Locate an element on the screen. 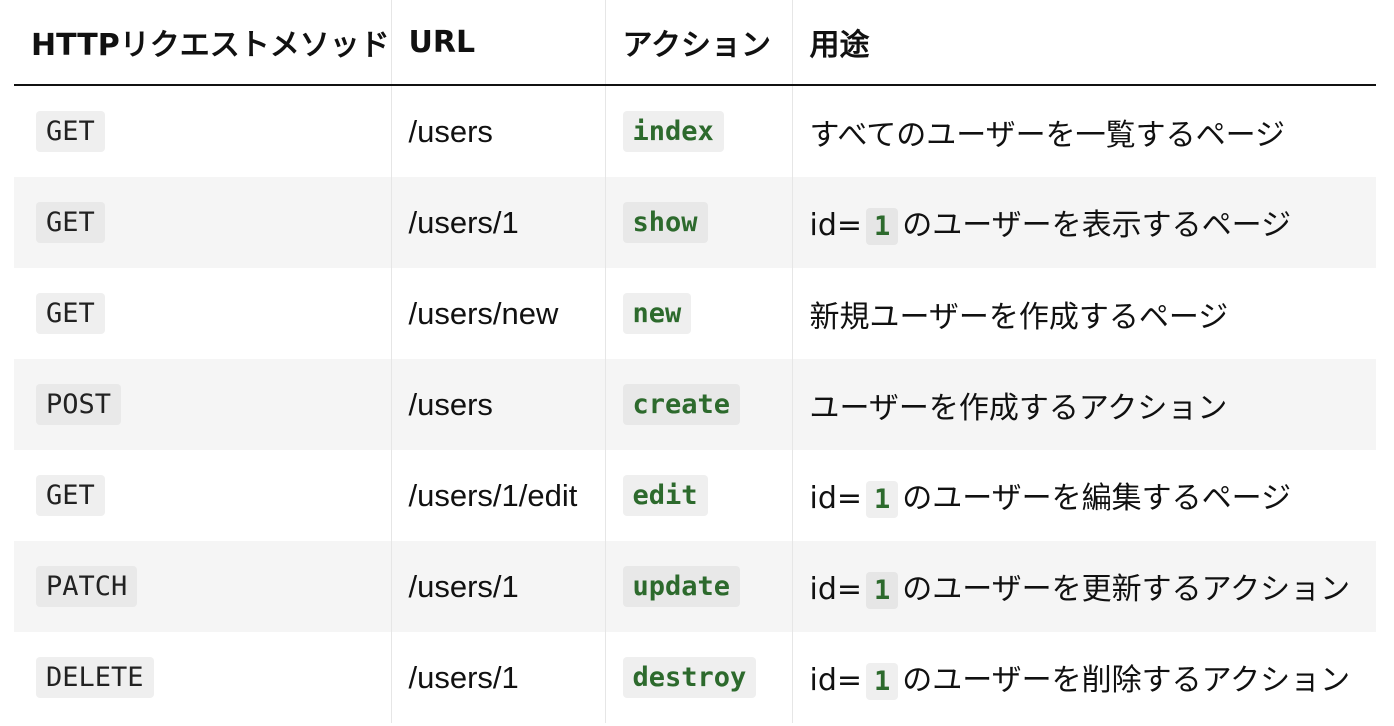  action-cell: destroy is located at coordinates (698, 677).